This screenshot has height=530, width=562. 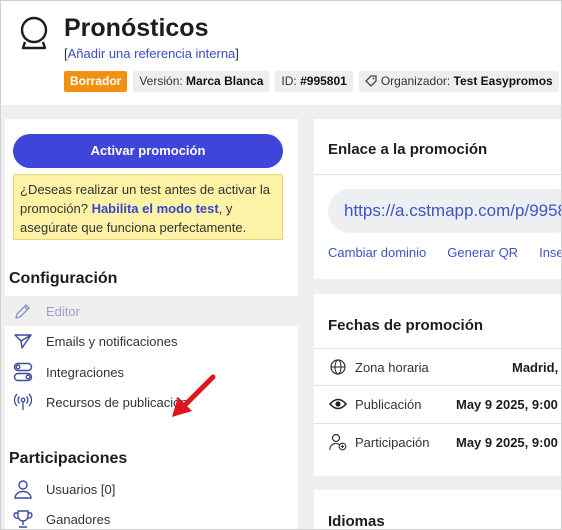 I want to click on sidebar-item-editor: Editor, so click(x=151, y=311).